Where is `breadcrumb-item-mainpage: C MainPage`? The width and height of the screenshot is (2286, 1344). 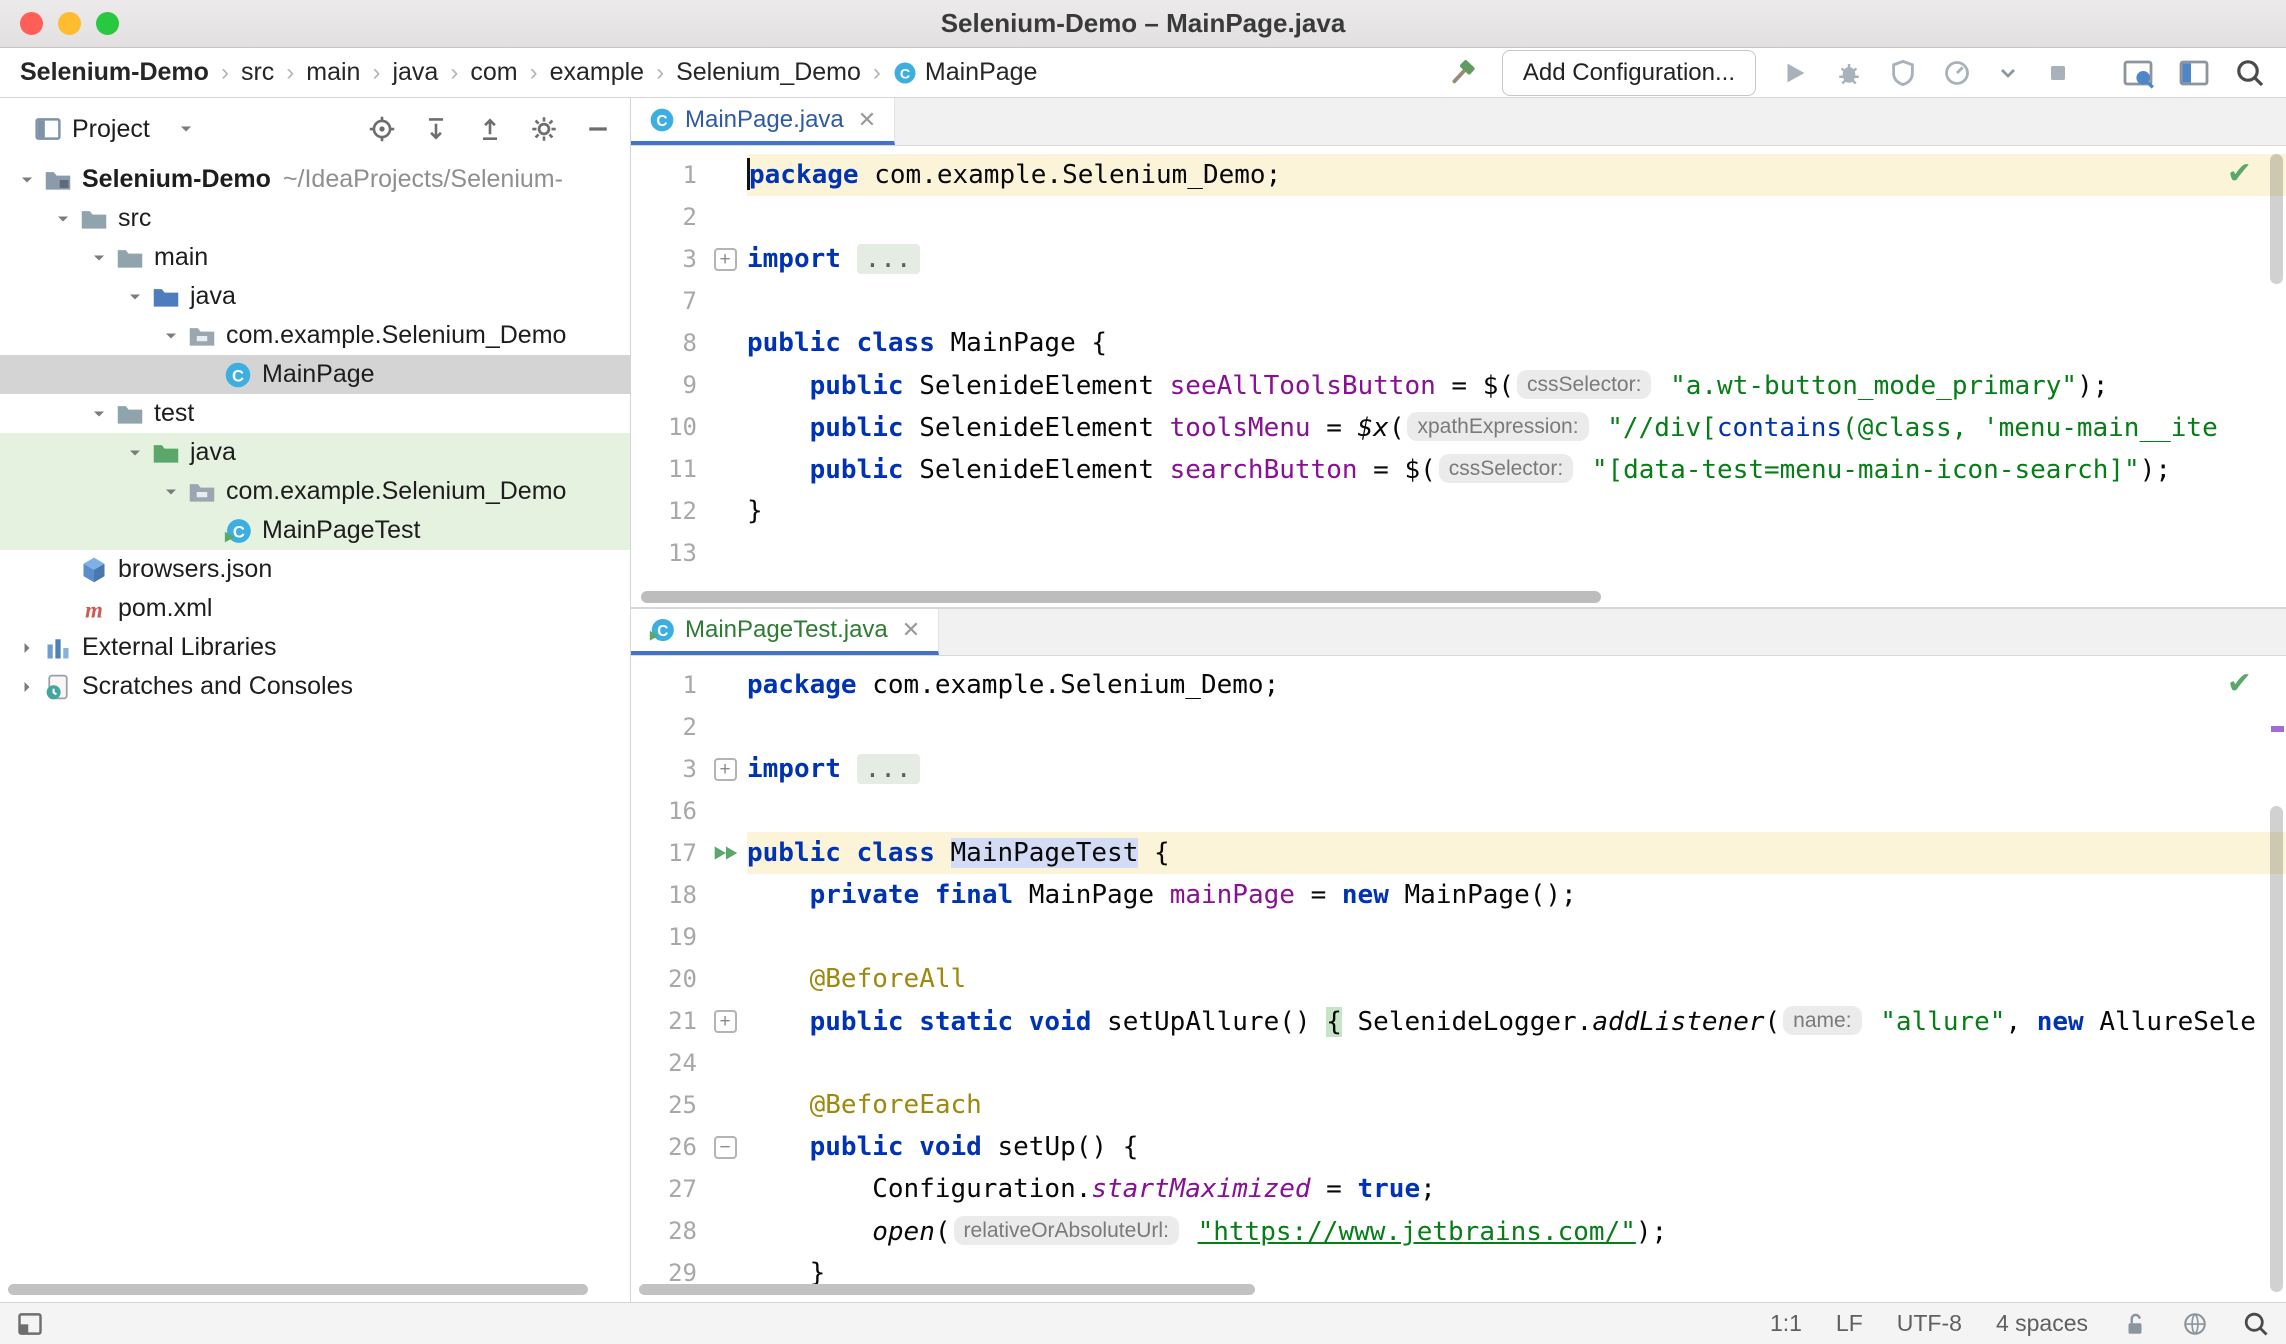
breadcrumb-item-mainpage: C MainPage is located at coordinates (965, 72).